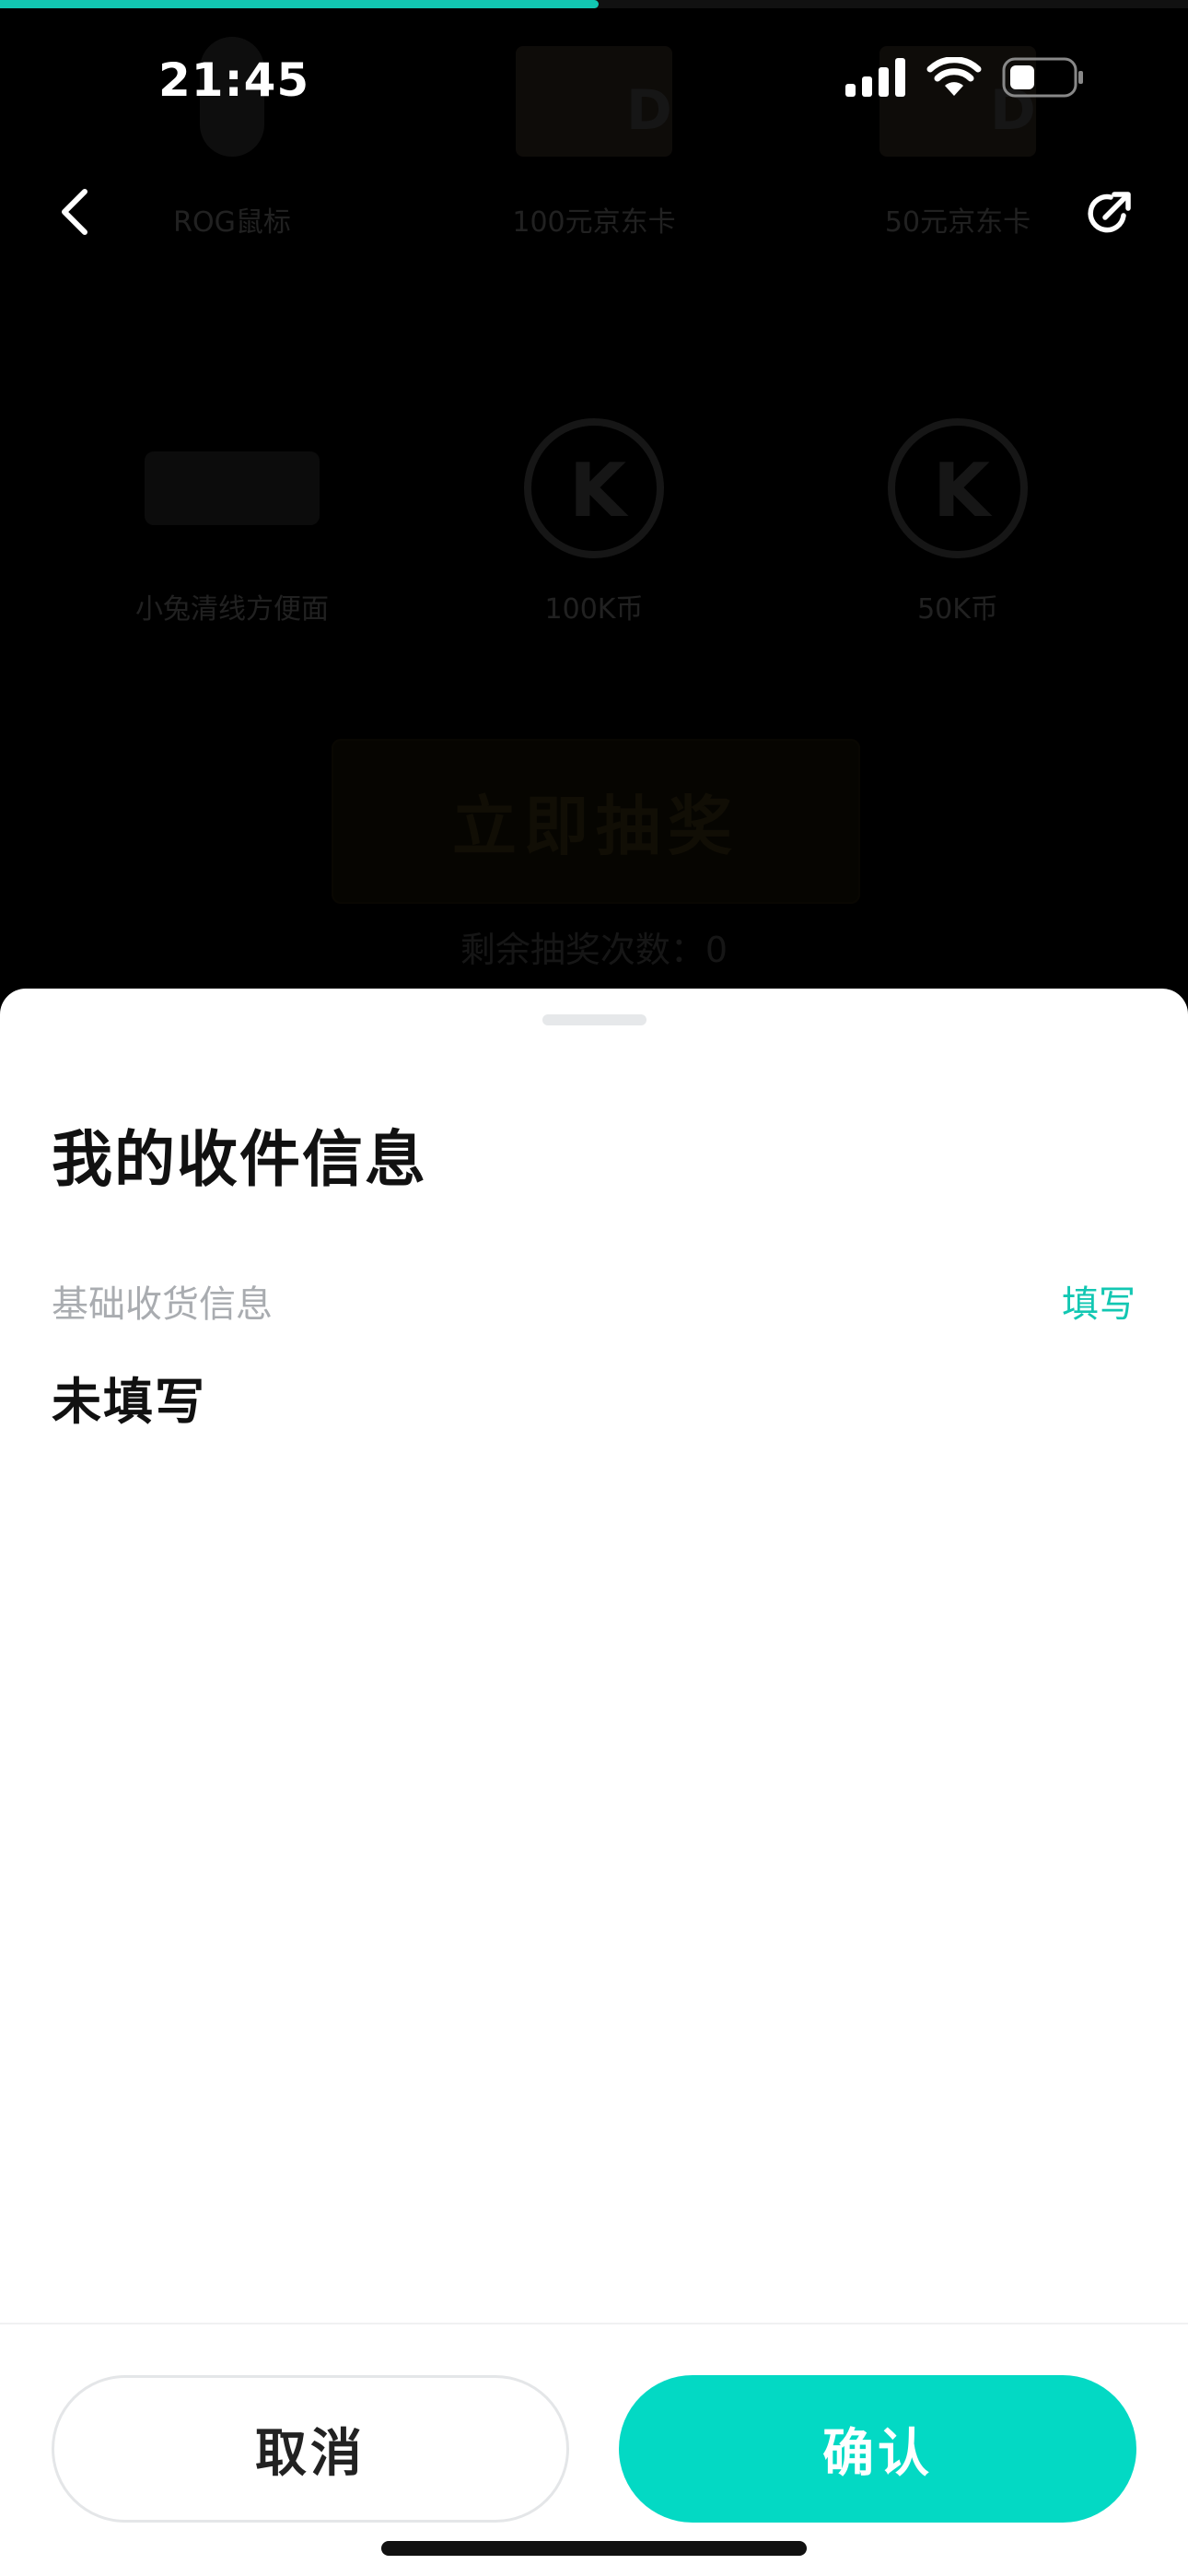 The image size is (1188, 2576). What do you see at coordinates (649, 110) in the screenshot?
I see `svg-text: D` at bounding box center [649, 110].